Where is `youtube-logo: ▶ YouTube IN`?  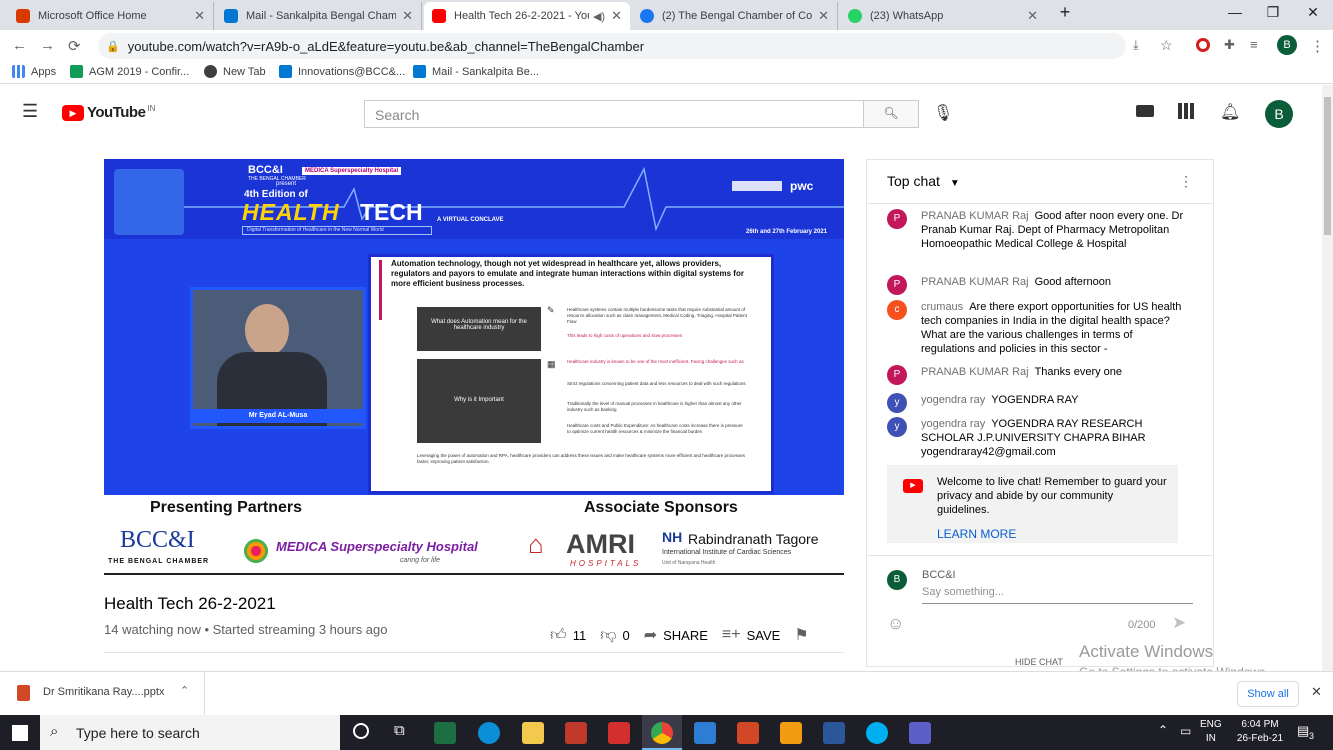 youtube-logo: ▶ YouTube IN is located at coordinates (108, 112).